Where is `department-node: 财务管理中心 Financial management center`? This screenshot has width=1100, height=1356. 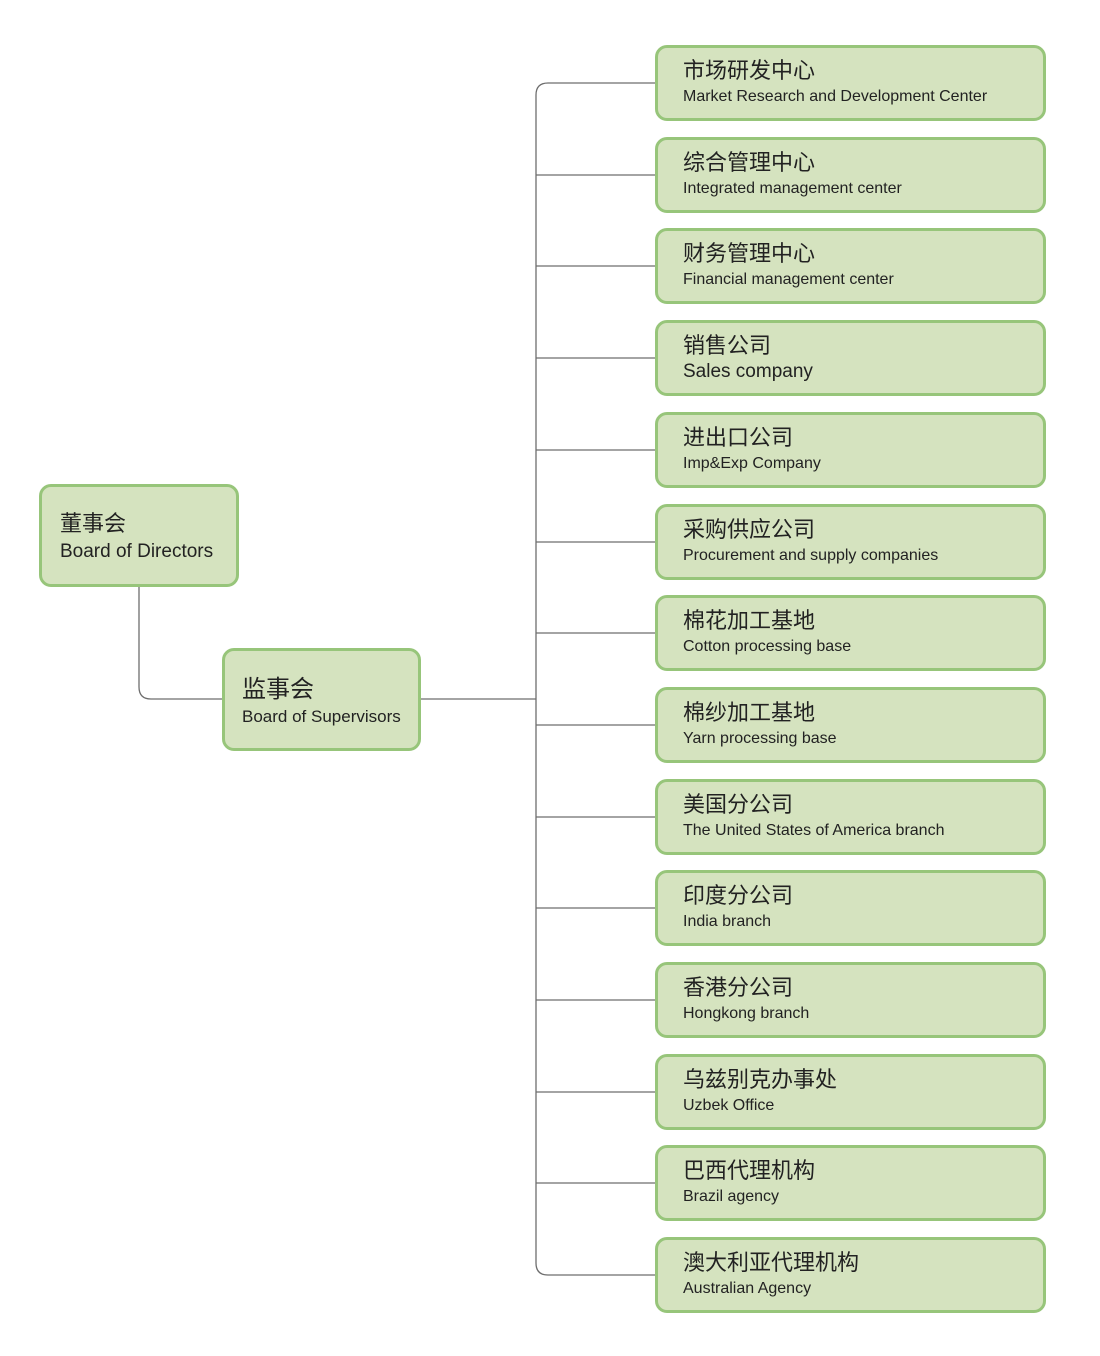
department-node: 财务管理中心 Financial management center is located at coordinates (850, 266).